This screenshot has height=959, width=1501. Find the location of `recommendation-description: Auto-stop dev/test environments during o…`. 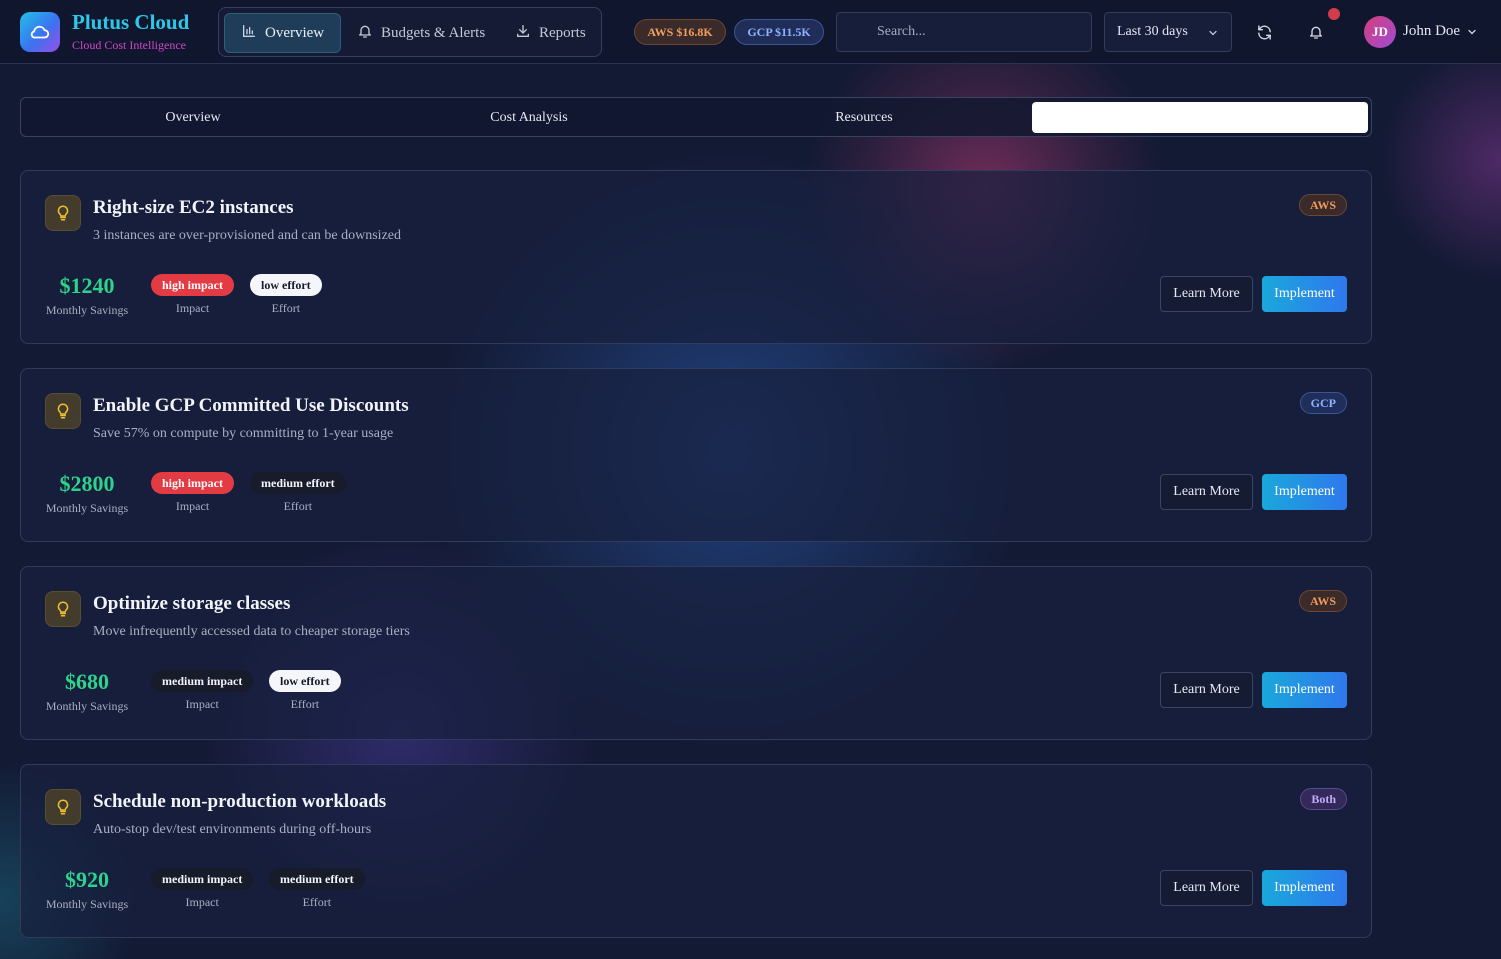

recommendation-description: Auto-stop dev/test environments during o… is located at coordinates (232, 829).